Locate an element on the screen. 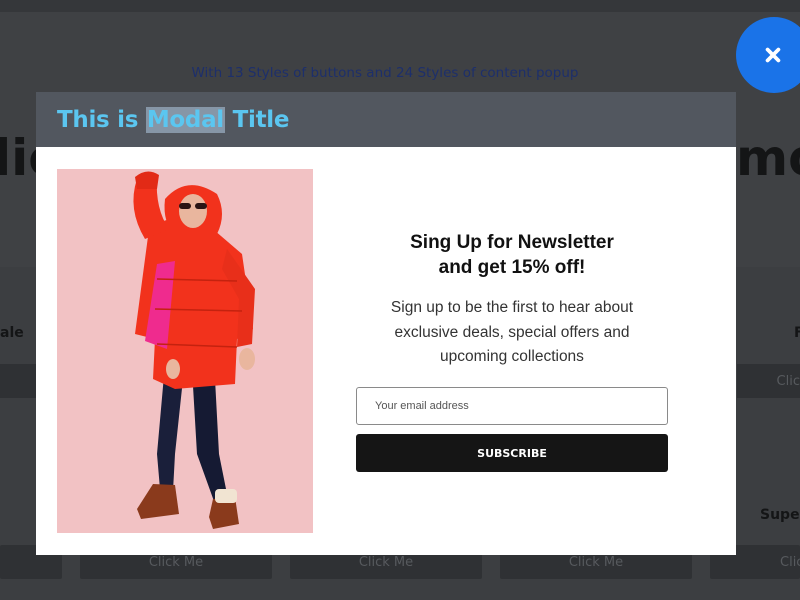  modal-title-highlight: Modal is located at coordinates (185, 119).